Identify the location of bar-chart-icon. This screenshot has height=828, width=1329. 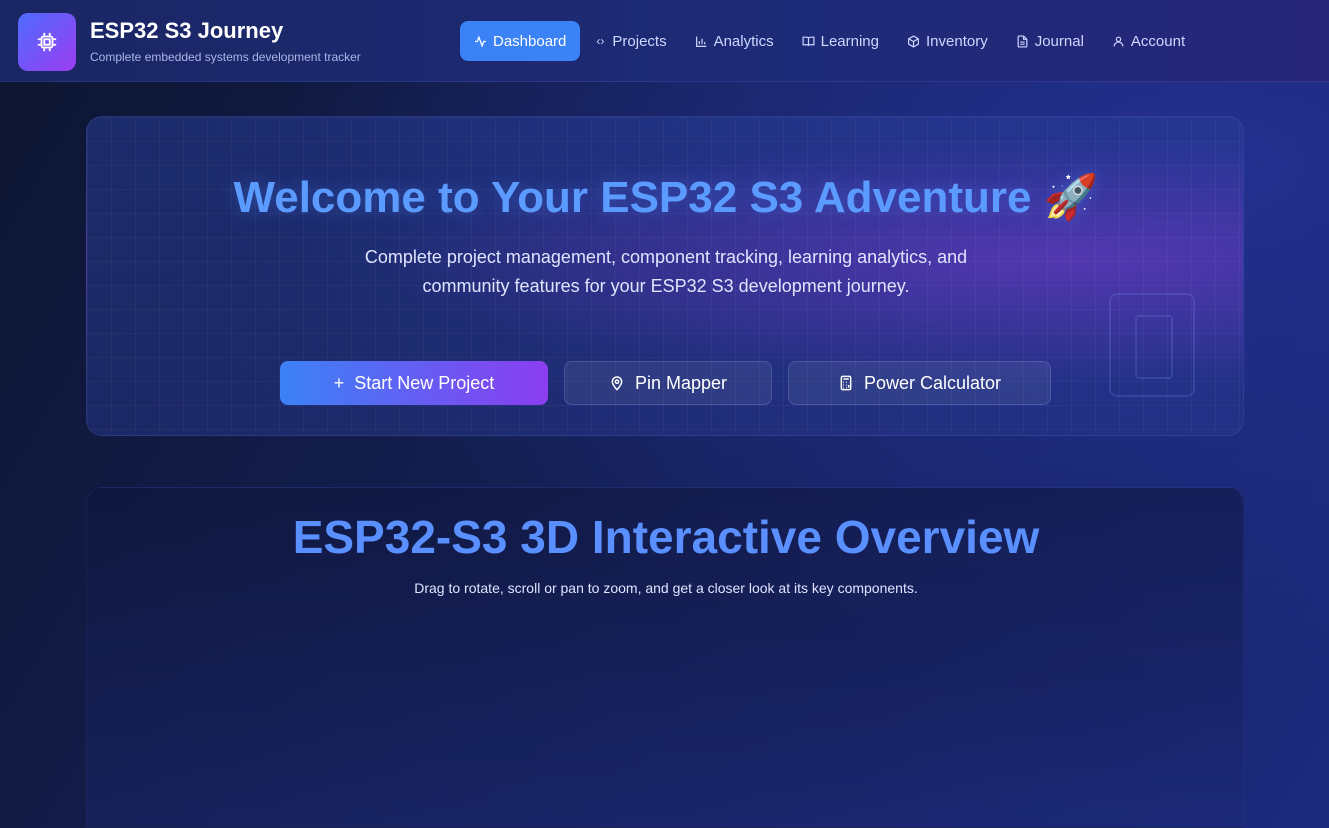
(700, 41).